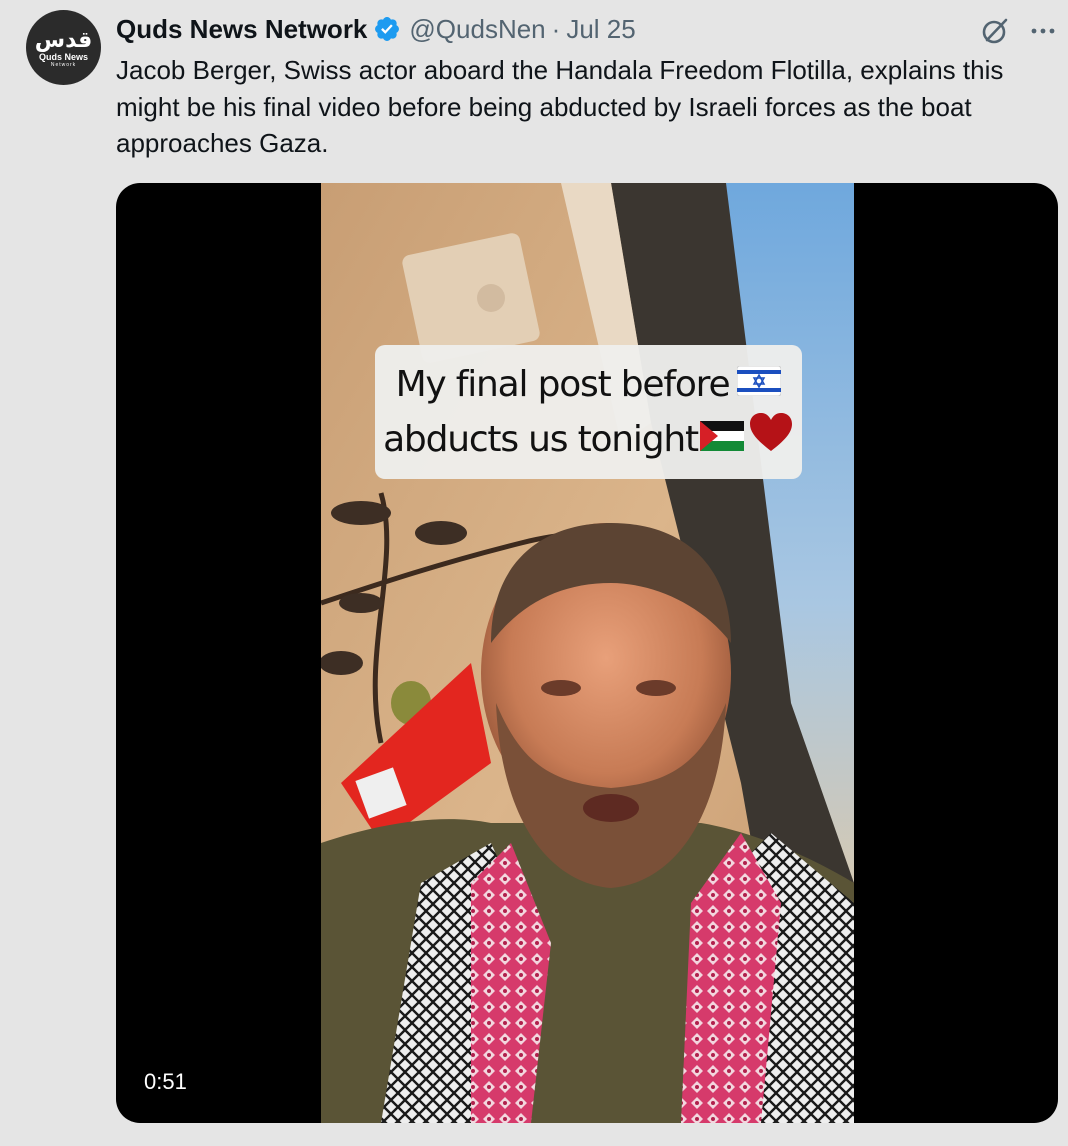 The height and width of the screenshot is (1146, 1068). What do you see at coordinates (995, 31) in the screenshot?
I see `grok-icon` at bounding box center [995, 31].